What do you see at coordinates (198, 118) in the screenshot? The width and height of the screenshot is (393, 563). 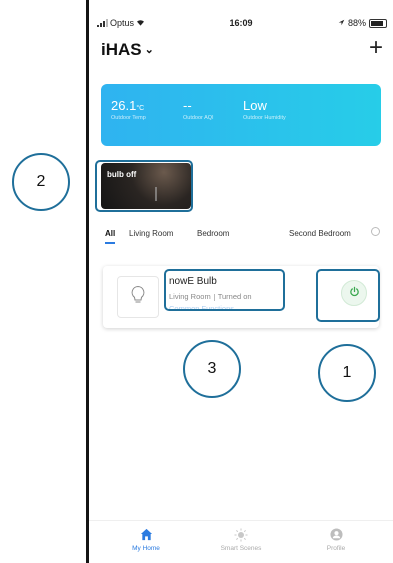 I see `aqi-label: Outdoor AQI` at bounding box center [198, 118].